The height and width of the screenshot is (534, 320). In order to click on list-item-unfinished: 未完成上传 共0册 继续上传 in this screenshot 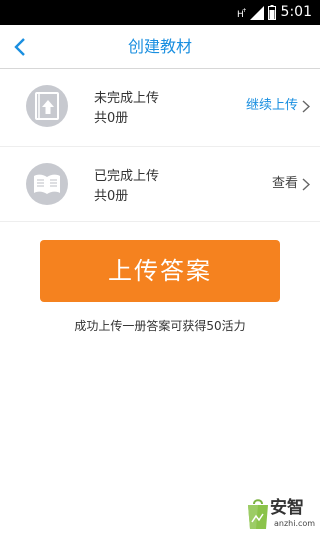, I will do `click(160, 107)`.